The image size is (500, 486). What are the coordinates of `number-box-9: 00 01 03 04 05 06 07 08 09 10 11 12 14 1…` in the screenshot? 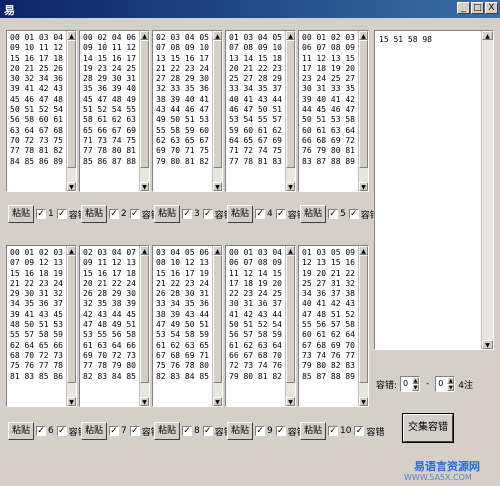 It's located at (260, 326).